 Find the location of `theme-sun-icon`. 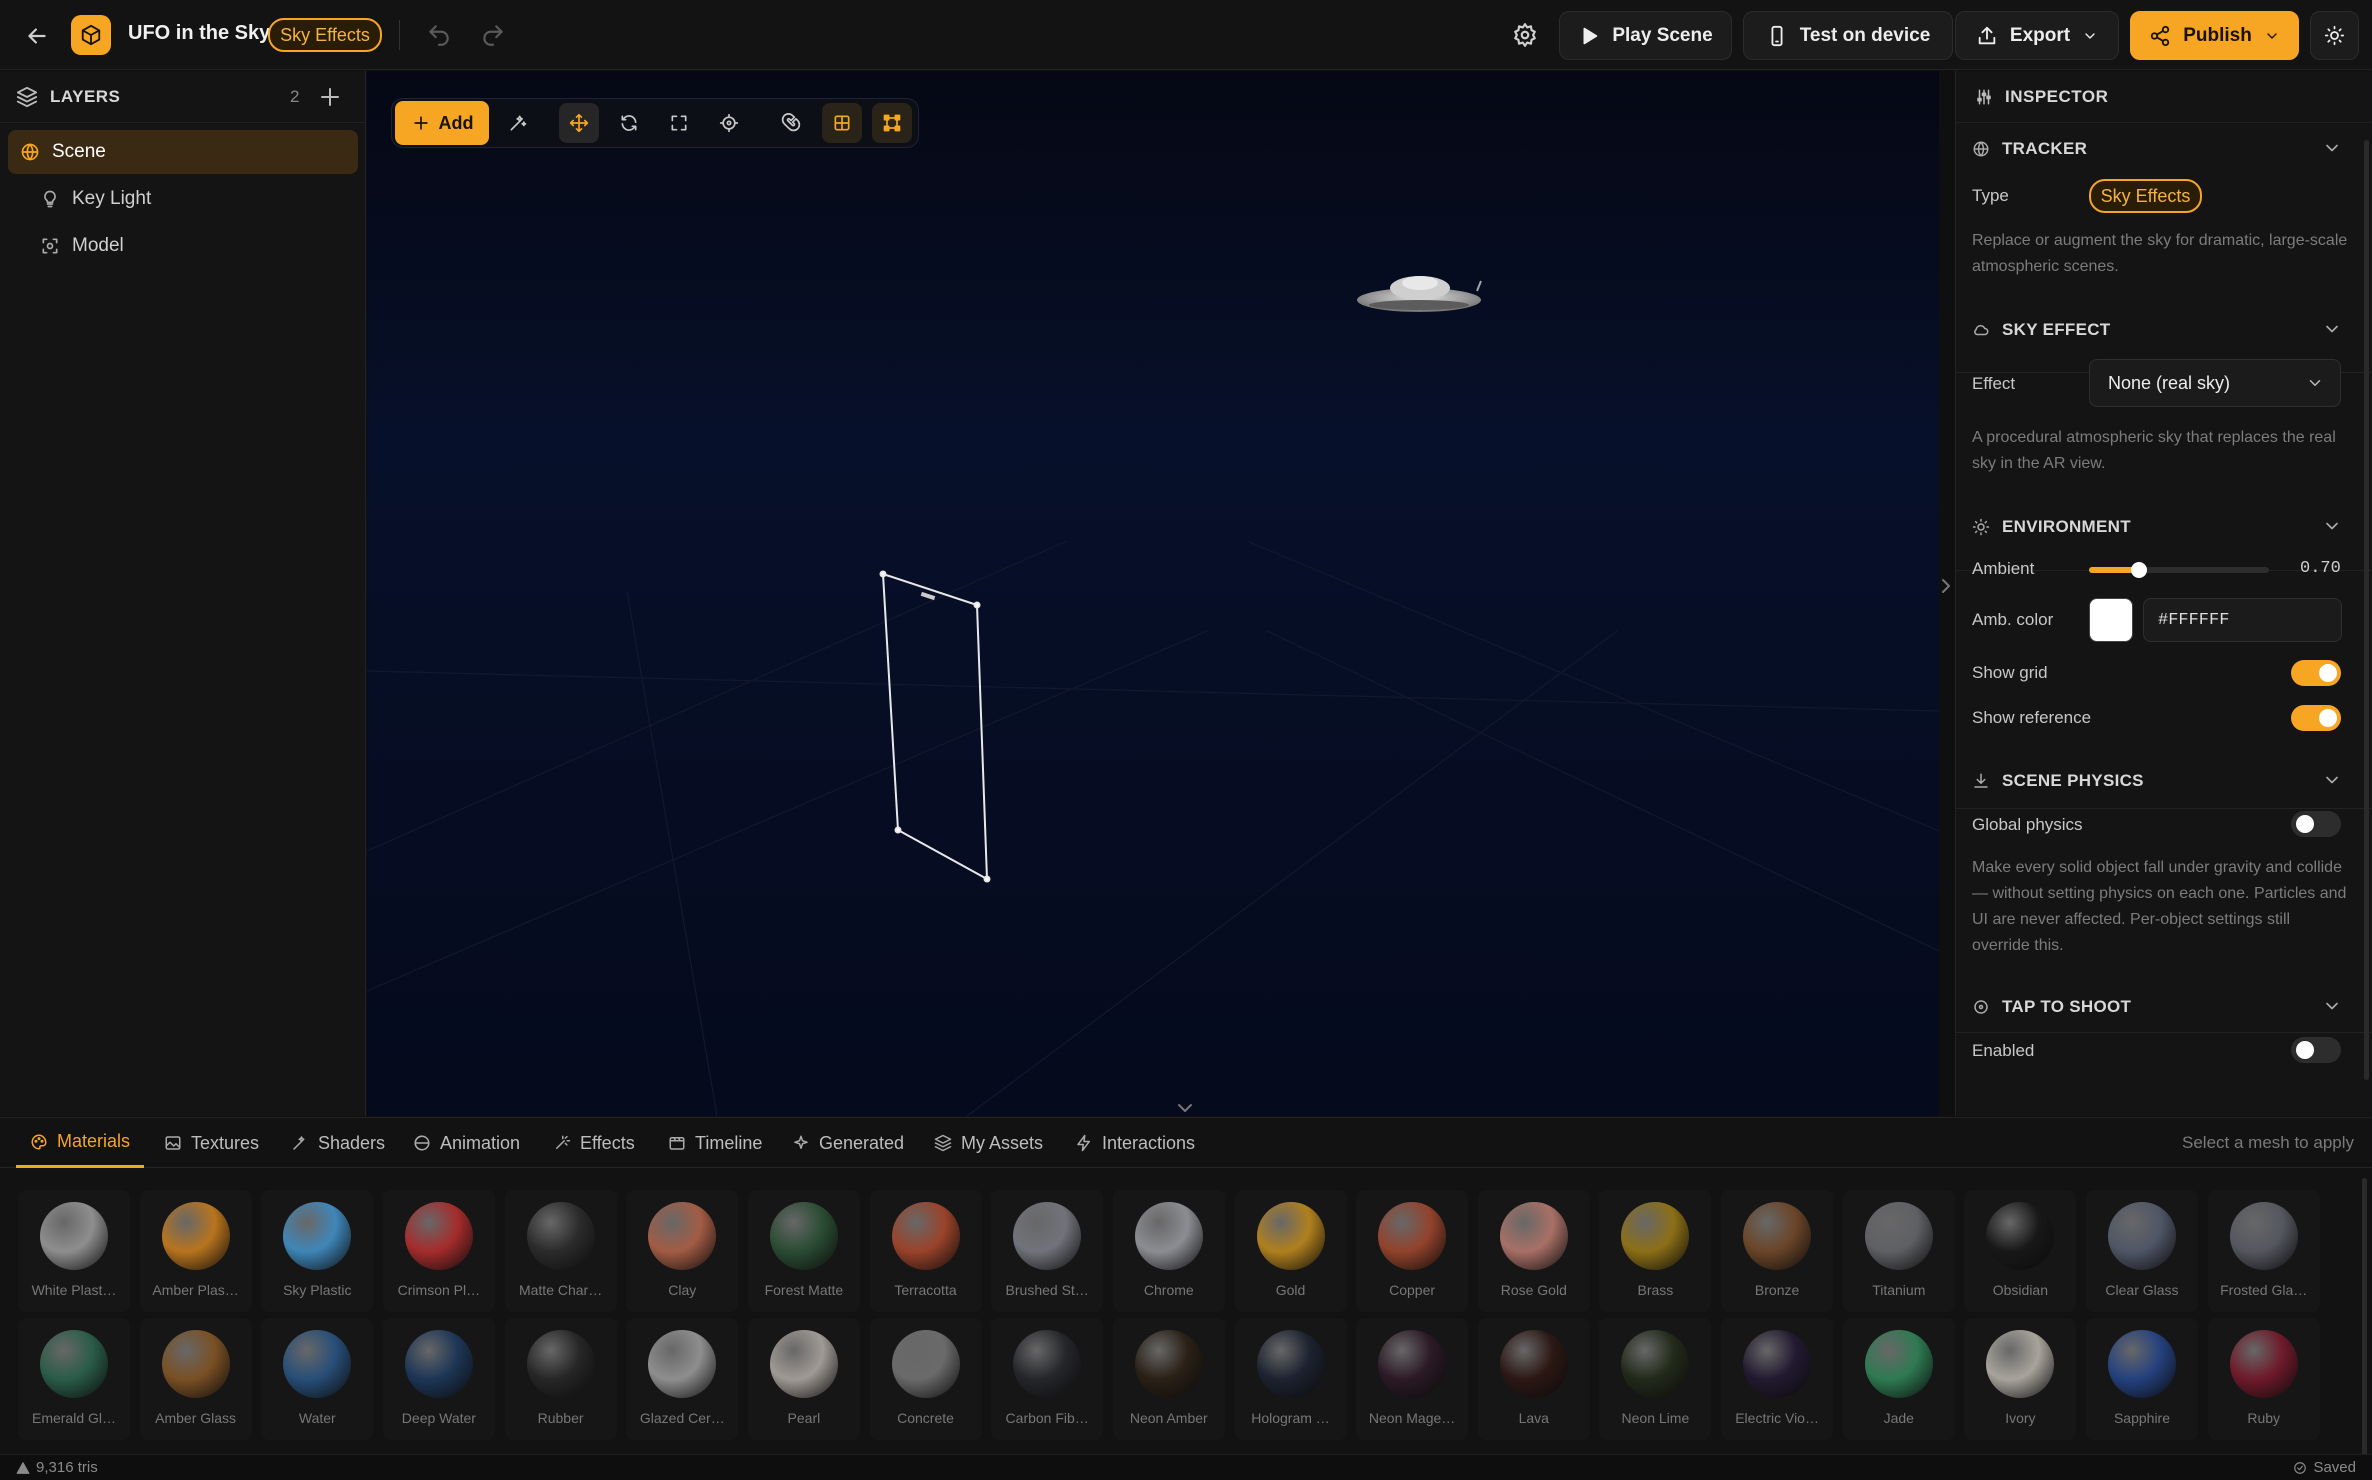

theme-sun-icon is located at coordinates (2334, 35).